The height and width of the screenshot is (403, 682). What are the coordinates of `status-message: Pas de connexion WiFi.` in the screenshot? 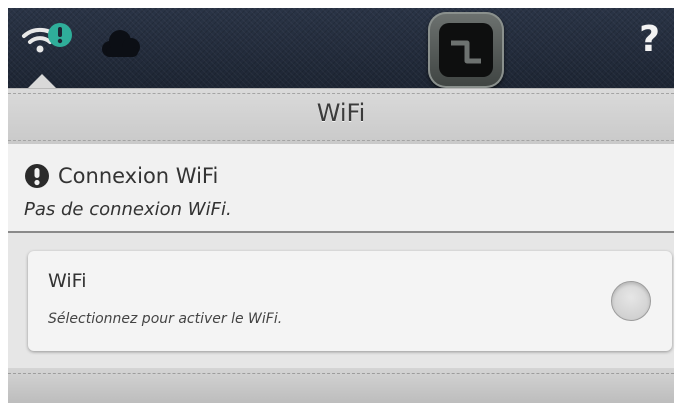 It's located at (128, 209).